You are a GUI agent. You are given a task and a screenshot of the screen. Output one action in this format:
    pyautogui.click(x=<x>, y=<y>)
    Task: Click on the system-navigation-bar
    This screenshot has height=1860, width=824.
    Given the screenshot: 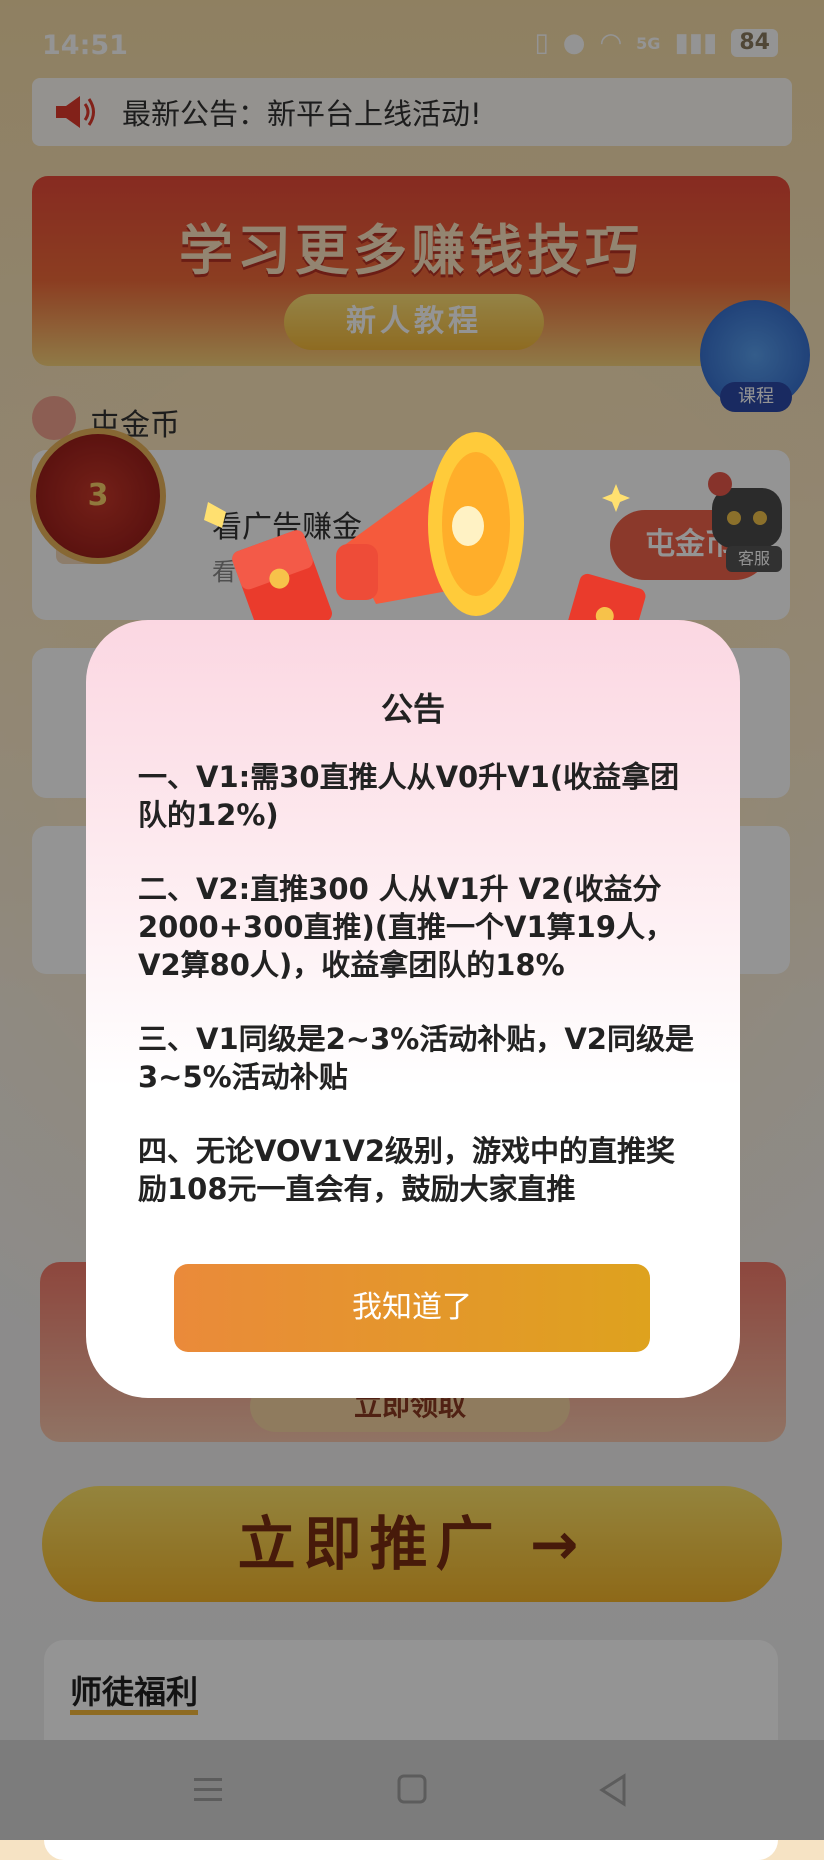 What is the action you would take?
    pyautogui.click(x=412, y=1790)
    